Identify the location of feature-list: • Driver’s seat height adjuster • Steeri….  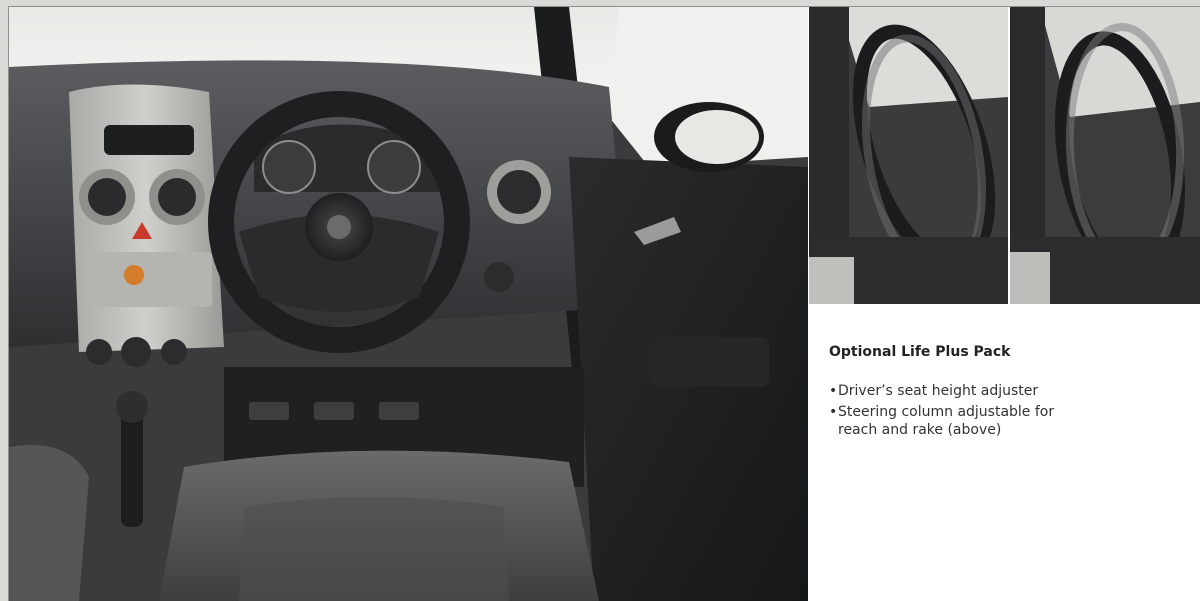
(1009, 410).